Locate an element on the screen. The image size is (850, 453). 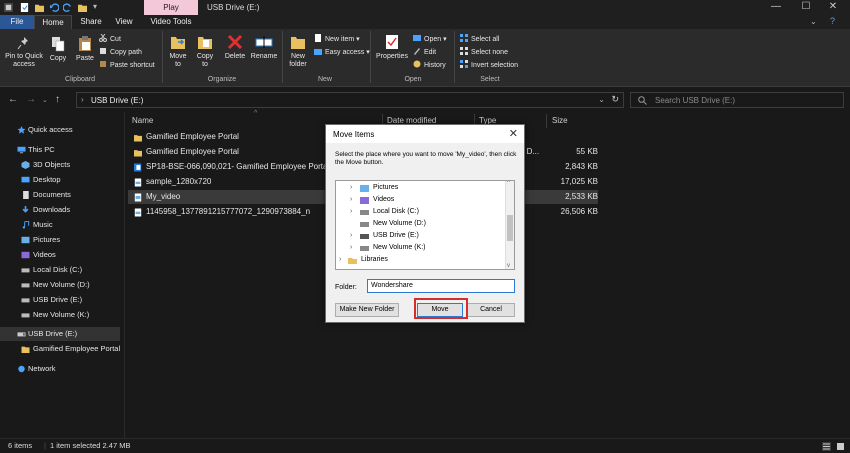
history-button: History is located at coordinates (429, 65).